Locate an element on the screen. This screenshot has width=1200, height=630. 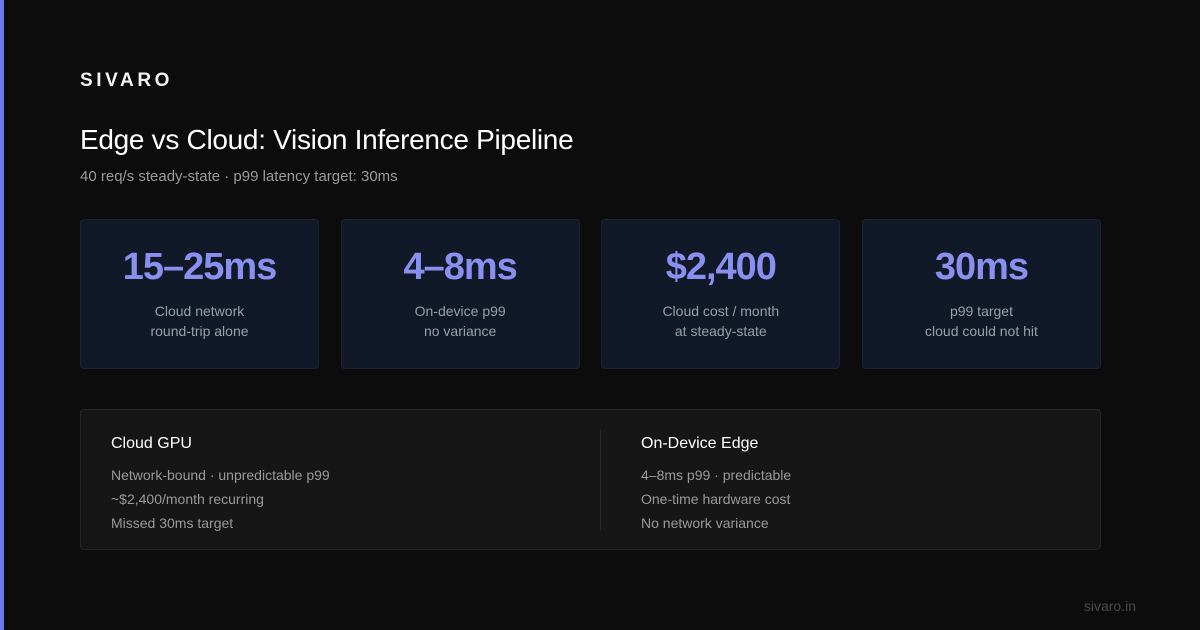
stat-label-line: cloud could not hit is located at coordinates (981, 331).